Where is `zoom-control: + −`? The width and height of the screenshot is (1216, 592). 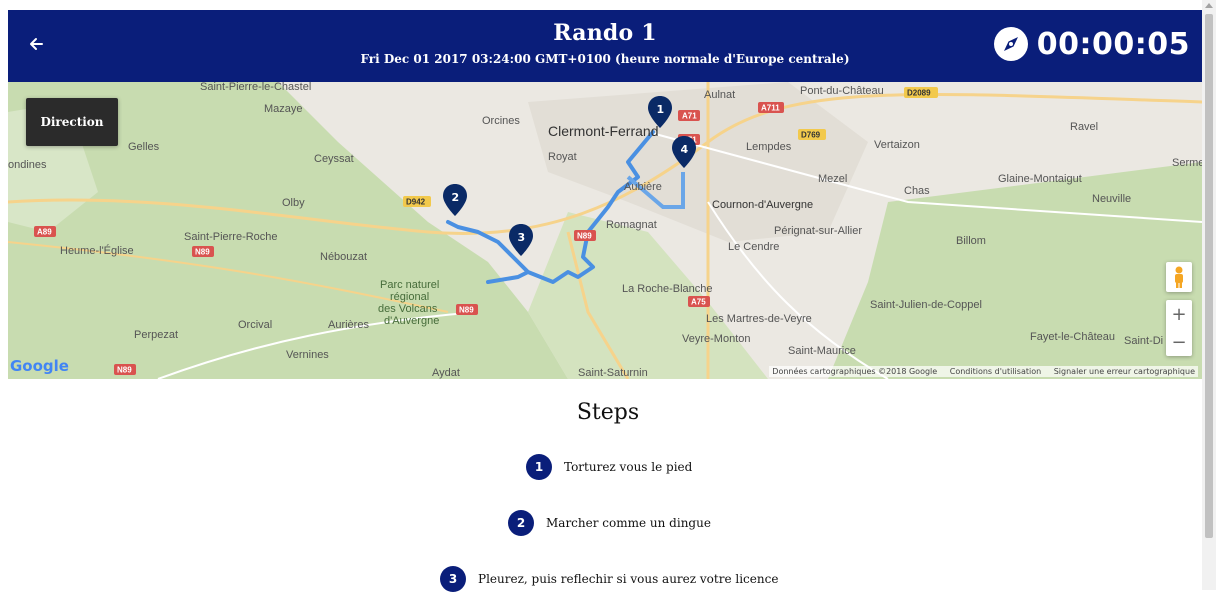
zoom-control: + − is located at coordinates (1179, 328).